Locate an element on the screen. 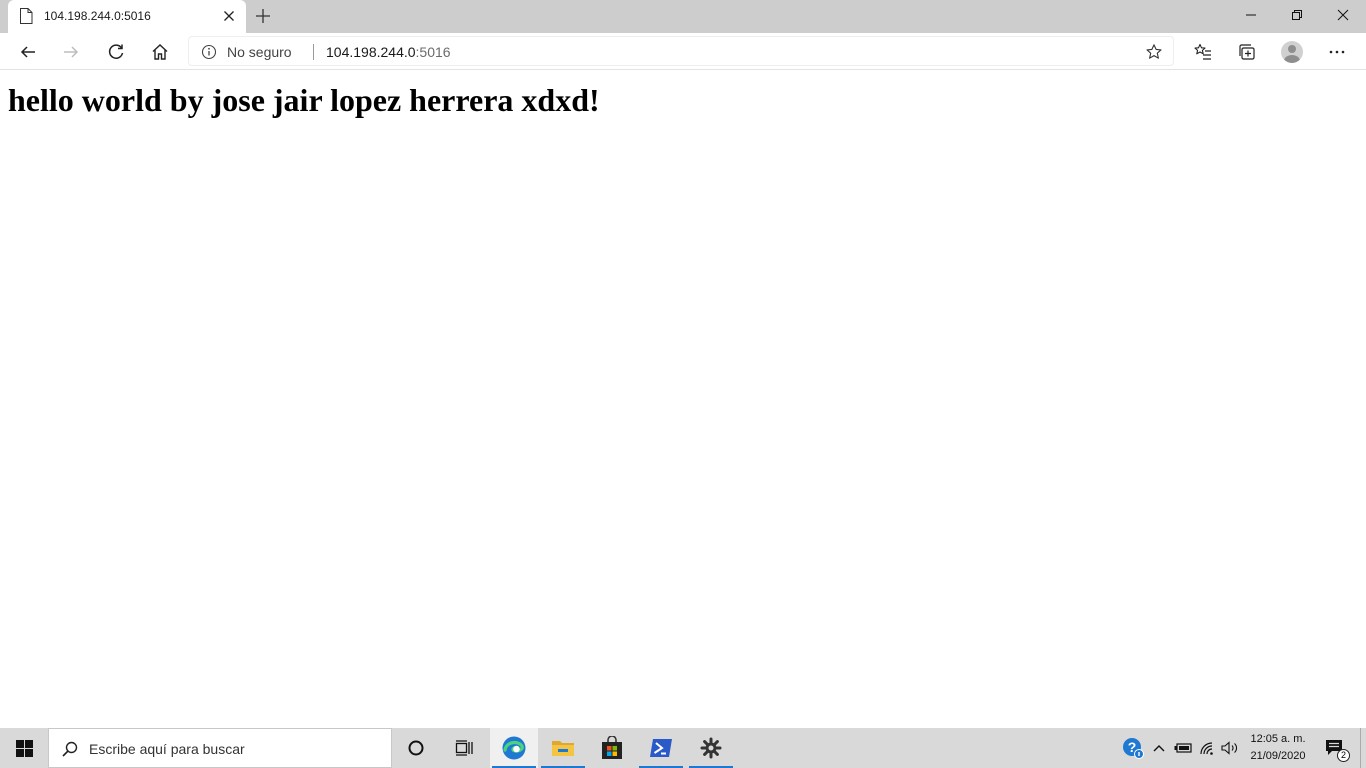 Image resolution: width=1366 pixels, height=768 pixels. clock-time: 12:05 a. m. is located at coordinates (1278, 739).